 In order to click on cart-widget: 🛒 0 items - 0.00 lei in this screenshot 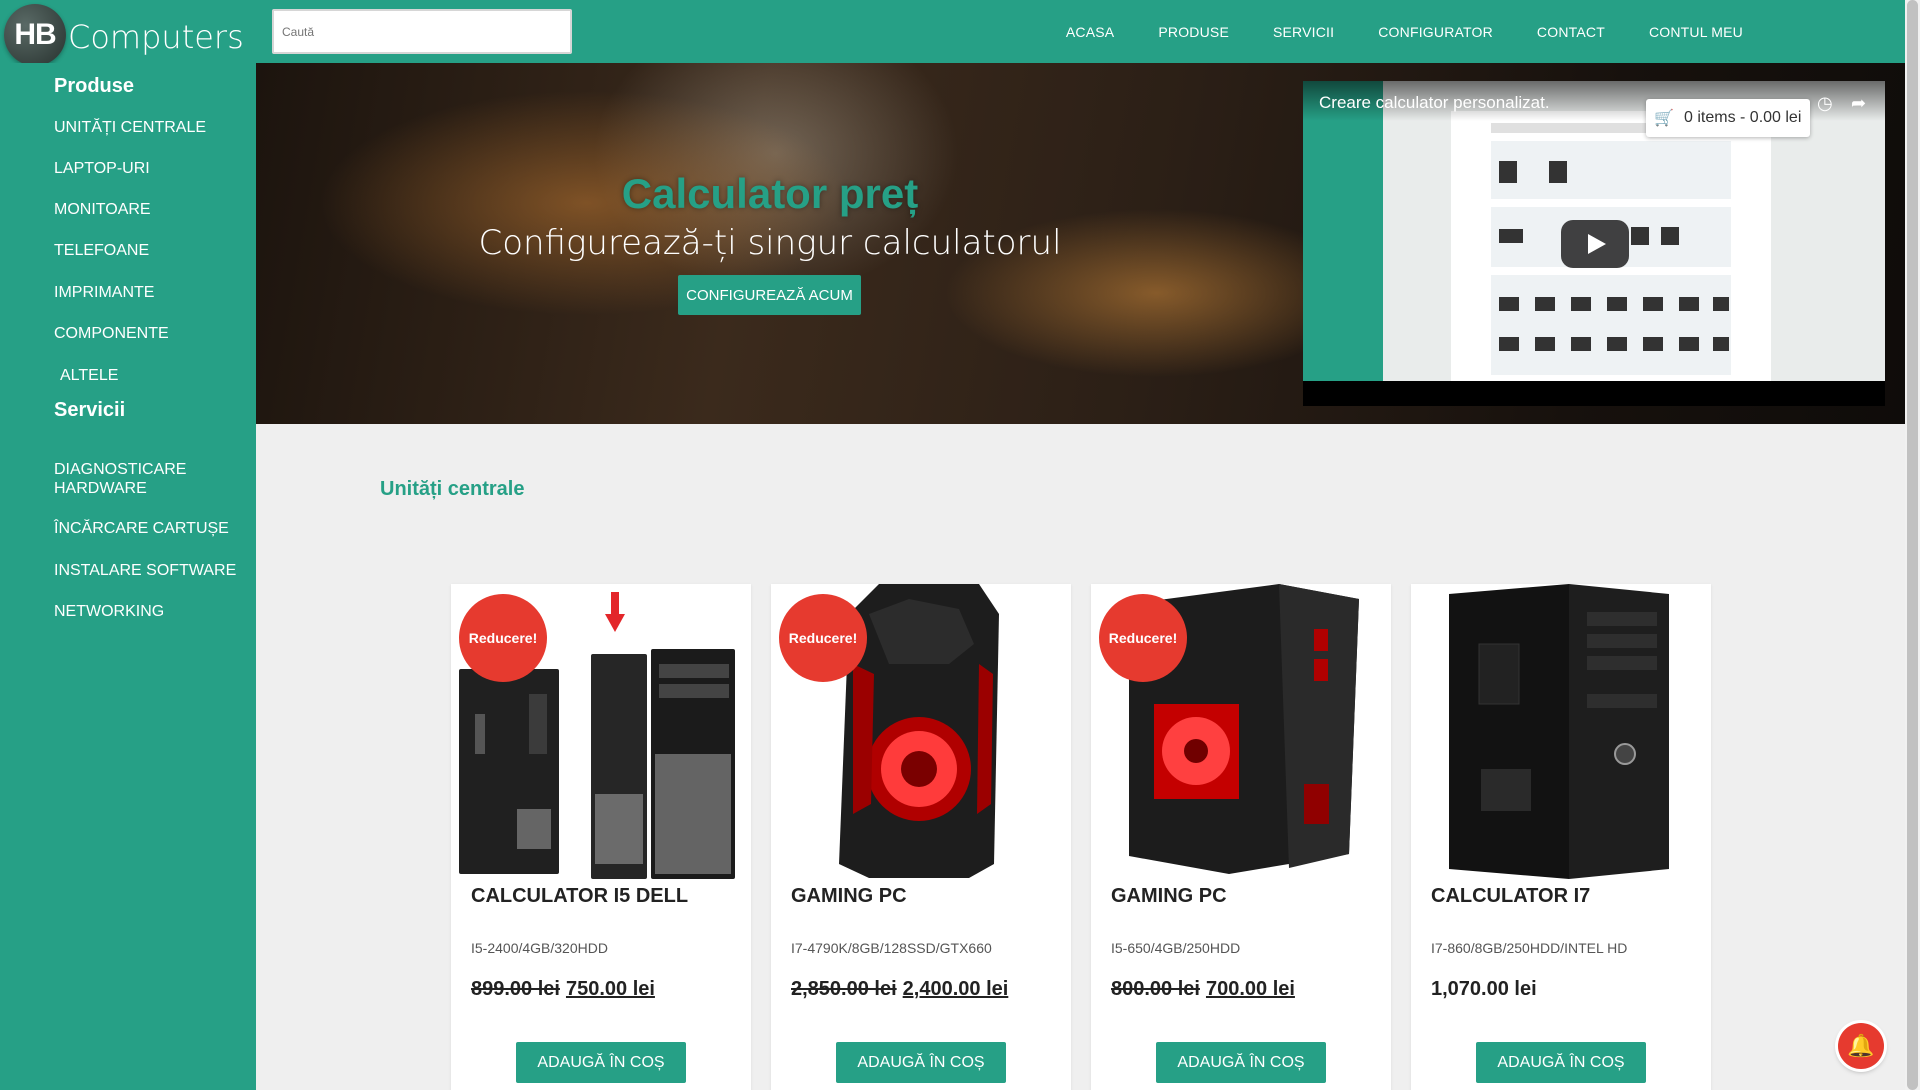, I will do `click(1728, 118)`.